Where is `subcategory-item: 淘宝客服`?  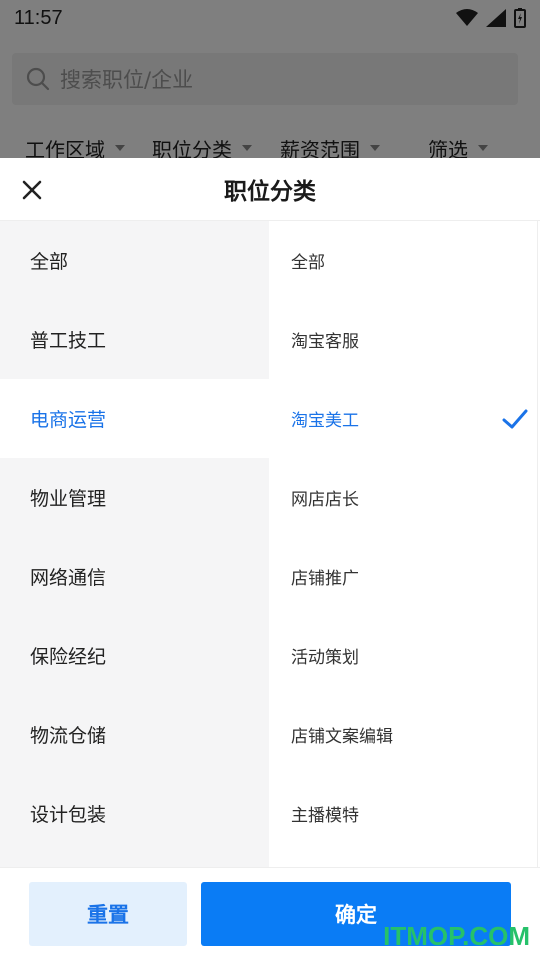 subcategory-item: 淘宝客服 is located at coordinates (403, 339).